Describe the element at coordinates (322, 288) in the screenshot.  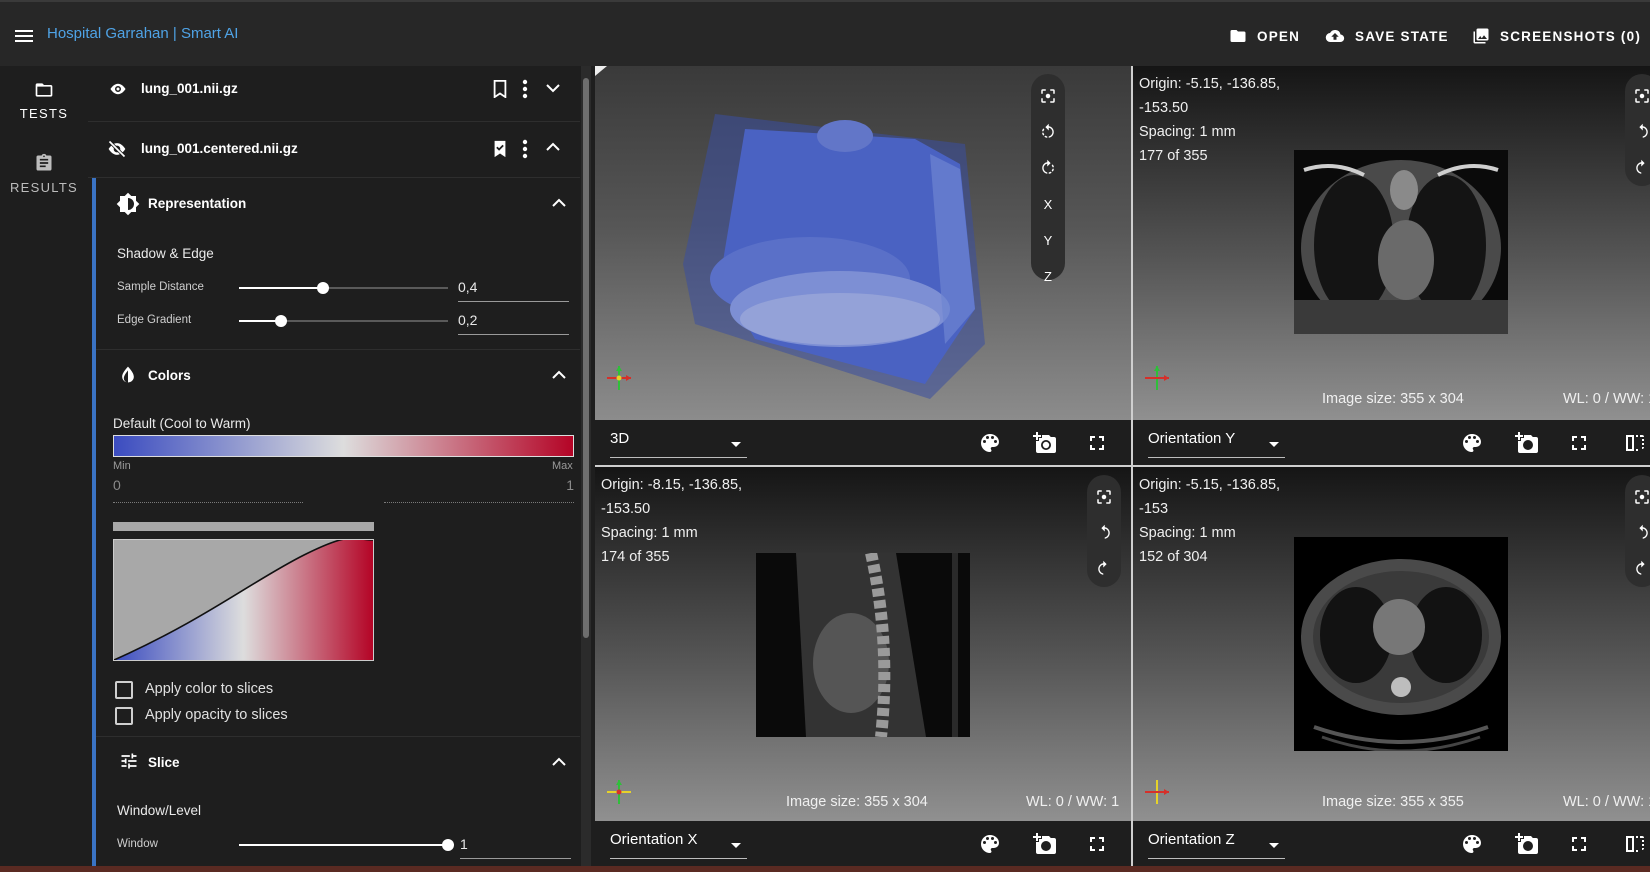
I see `sample-distance-slider-thumb` at that location.